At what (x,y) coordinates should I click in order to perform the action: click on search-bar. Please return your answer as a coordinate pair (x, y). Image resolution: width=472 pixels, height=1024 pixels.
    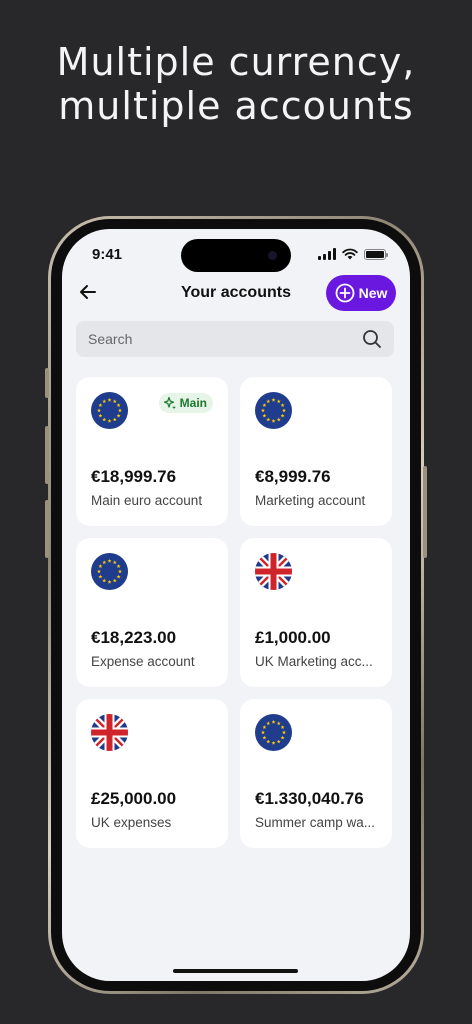
    Looking at the image, I should click on (235, 339).